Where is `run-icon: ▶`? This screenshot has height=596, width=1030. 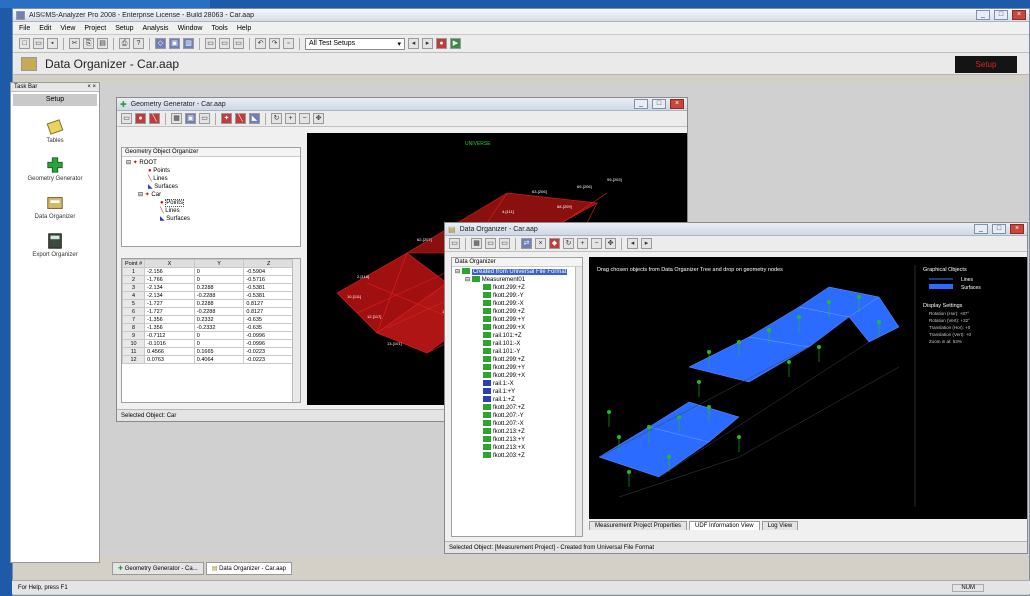
run-icon: ▶ is located at coordinates (455, 43).